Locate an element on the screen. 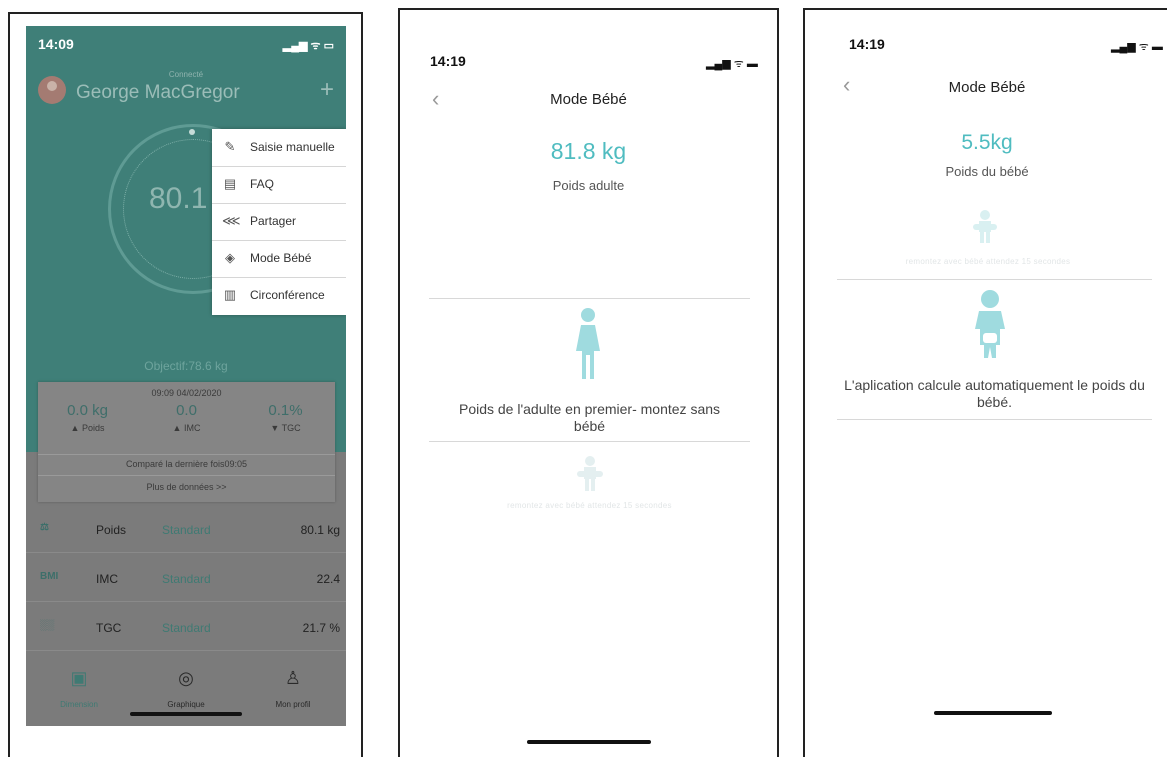 Image resolution: width=1167 pixels, height=757 pixels. summary-tgc-label: ▼ TGC is located at coordinates (285, 428).